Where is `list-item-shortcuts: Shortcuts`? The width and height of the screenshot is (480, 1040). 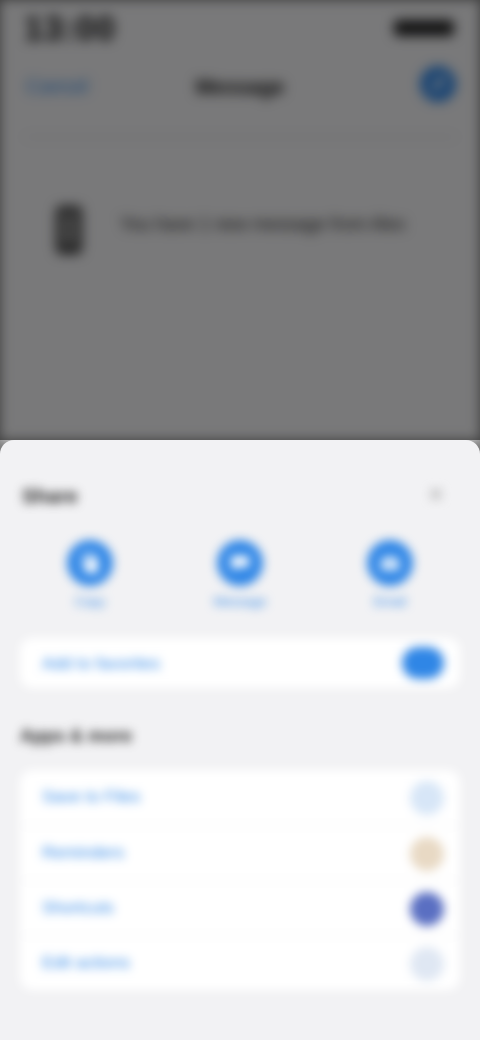 list-item-shortcuts: Shortcuts is located at coordinates (240, 908).